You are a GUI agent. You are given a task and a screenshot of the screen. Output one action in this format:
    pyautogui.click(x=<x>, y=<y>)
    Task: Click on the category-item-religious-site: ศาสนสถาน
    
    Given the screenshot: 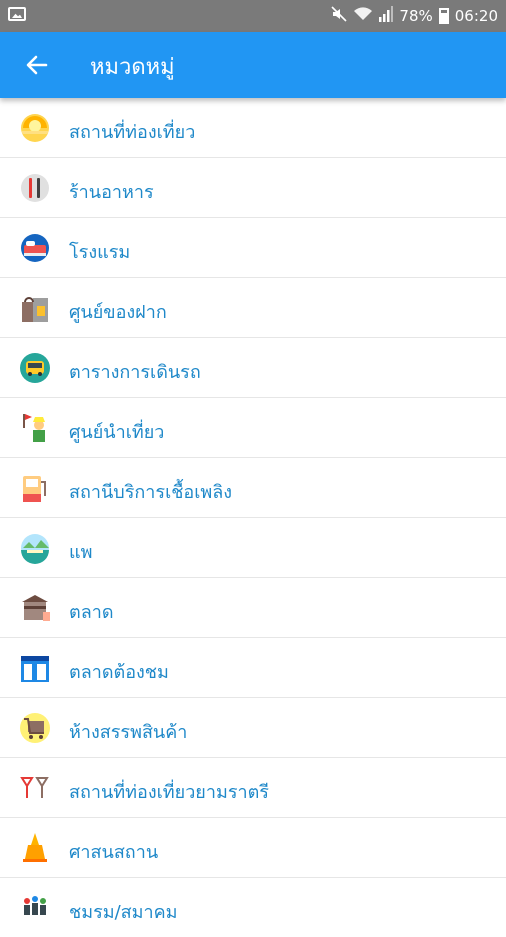 What is the action you would take?
    pyautogui.click(x=253, y=848)
    